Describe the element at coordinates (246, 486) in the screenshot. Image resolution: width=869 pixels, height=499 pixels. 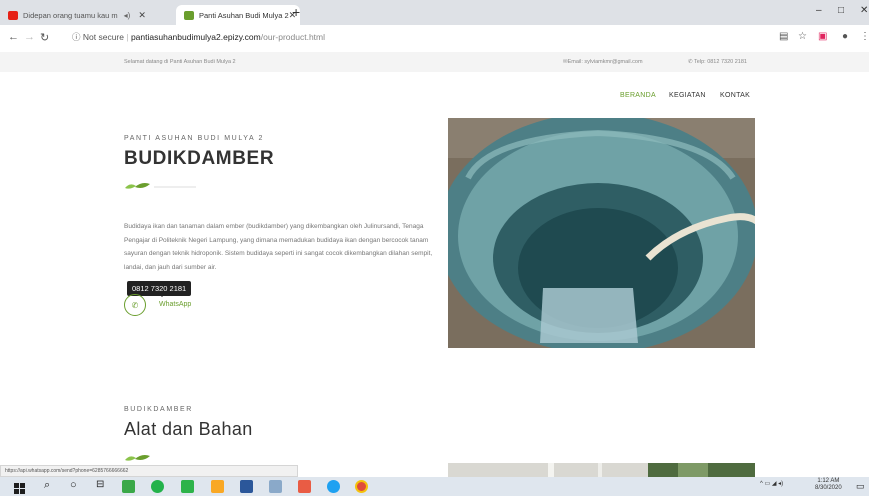
I see `word-icon` at that location.